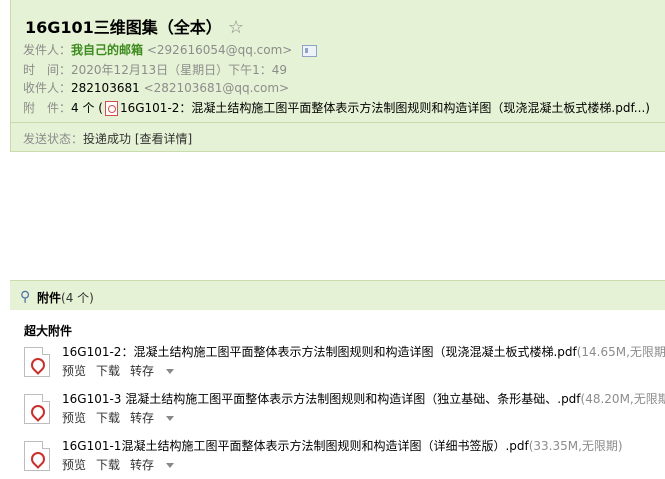  Describe the element at coordinates (47, 70) in the screenshot. I see `time-label: 时 间：` at that location.